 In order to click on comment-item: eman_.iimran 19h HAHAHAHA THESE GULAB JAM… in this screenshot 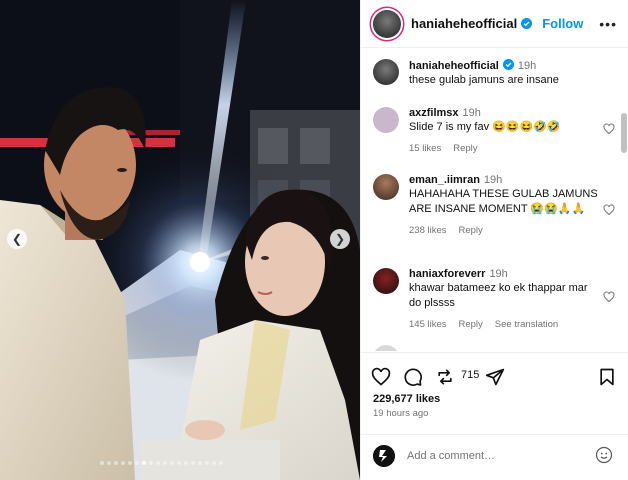, I will do `click(494, 205)`.